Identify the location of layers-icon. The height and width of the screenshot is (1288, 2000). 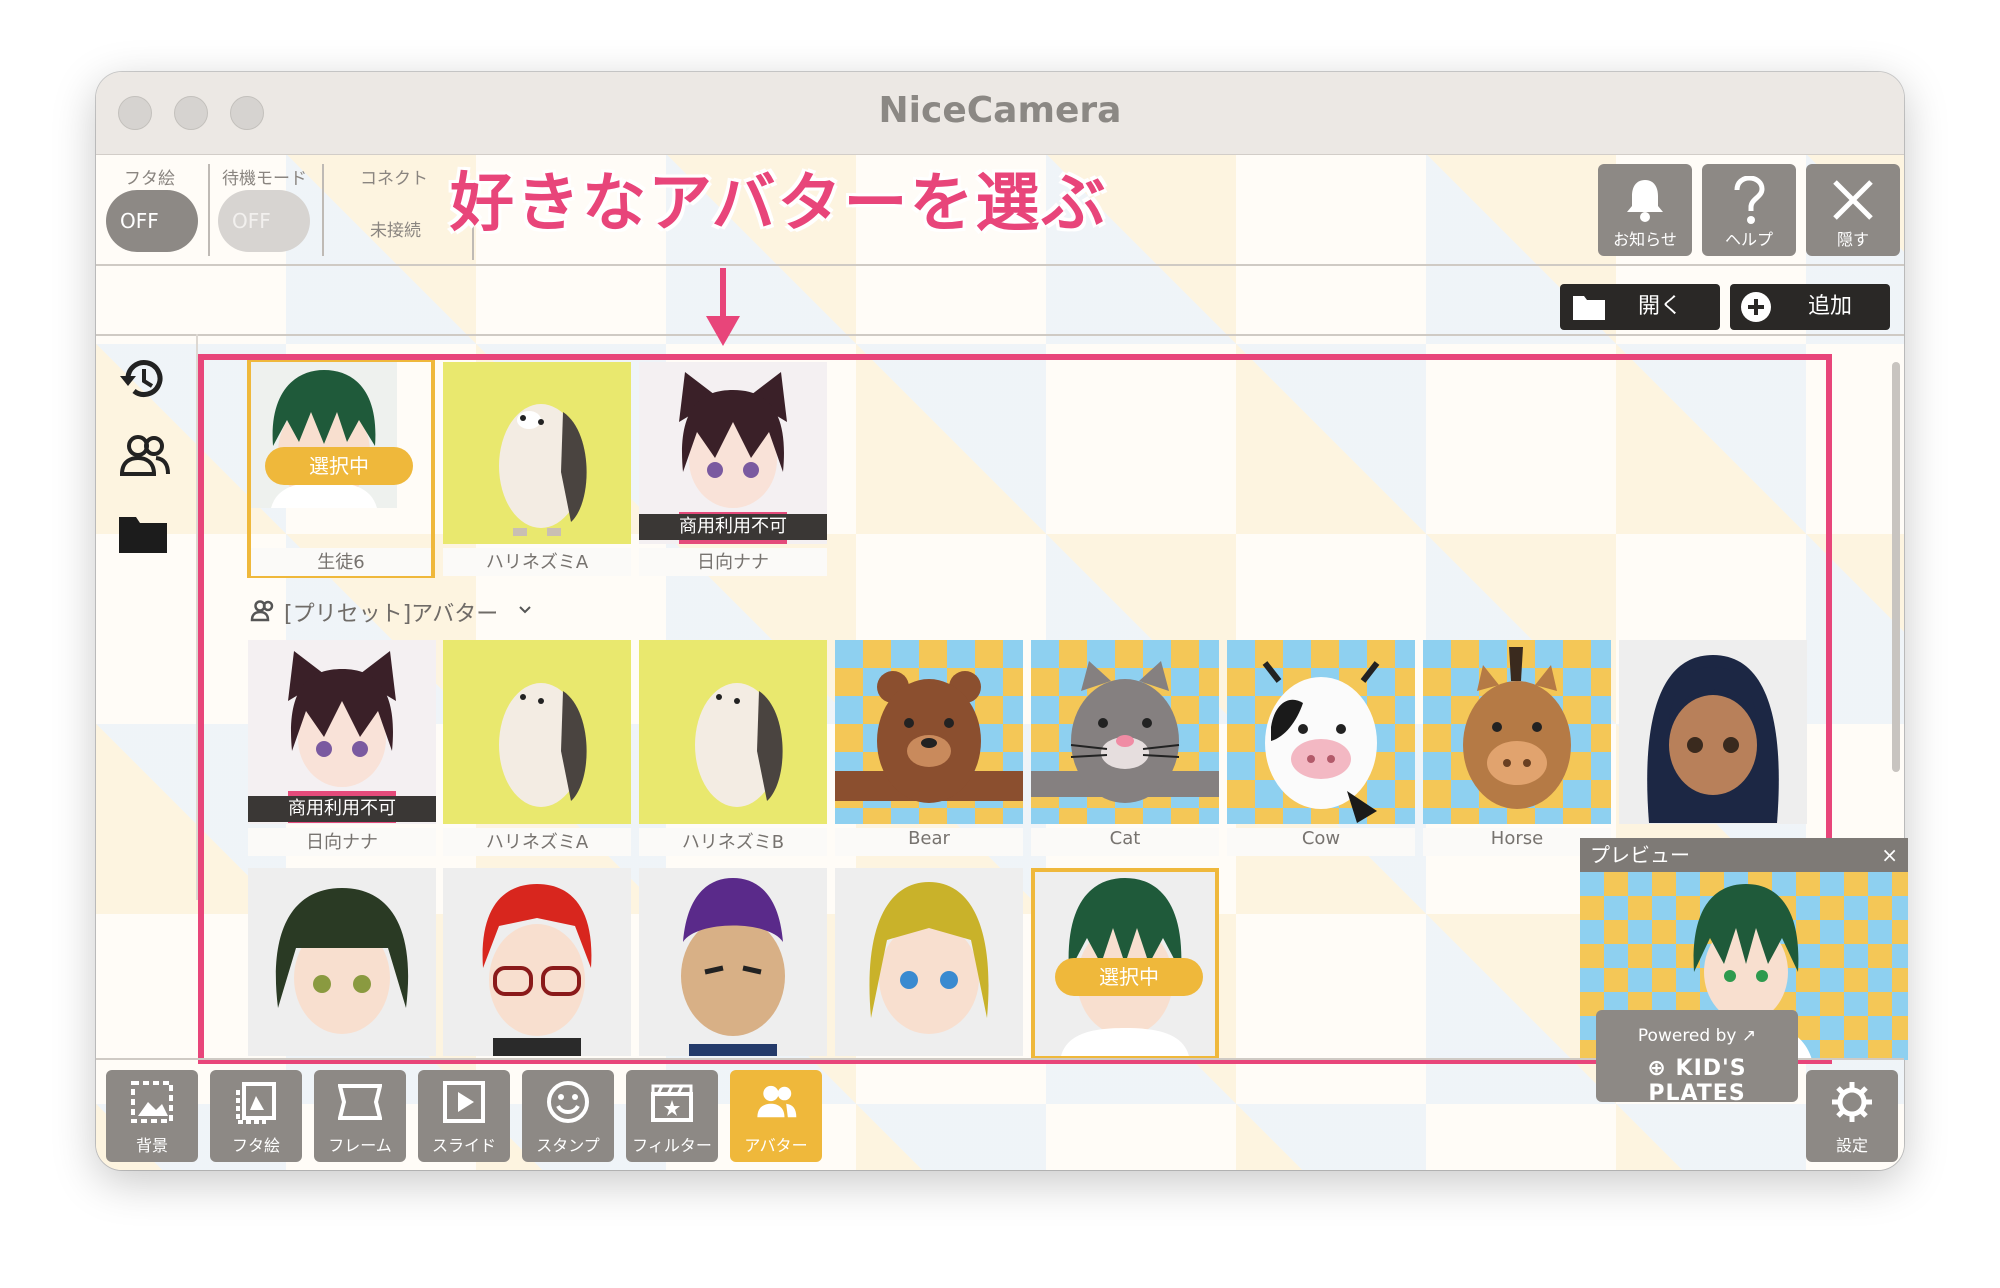
(256, 1103).